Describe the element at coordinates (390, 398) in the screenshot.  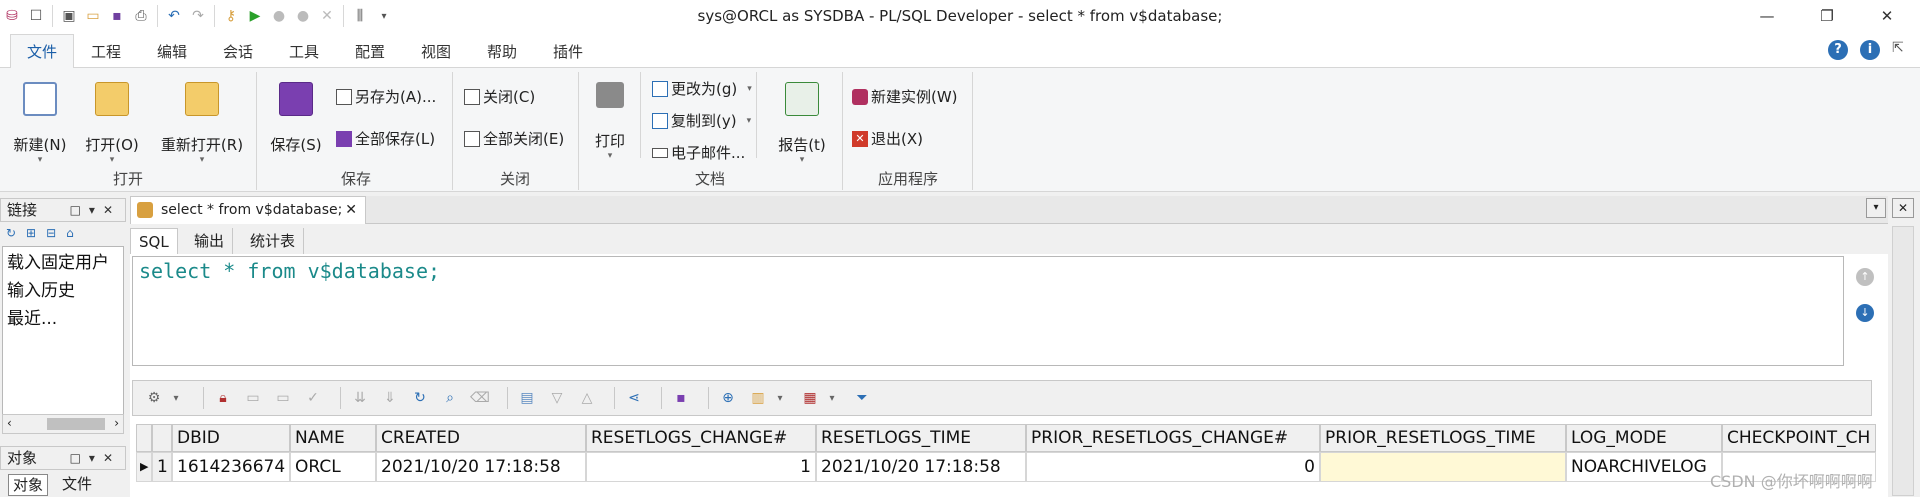
I see `last-page-icon: ⇓` at that location.